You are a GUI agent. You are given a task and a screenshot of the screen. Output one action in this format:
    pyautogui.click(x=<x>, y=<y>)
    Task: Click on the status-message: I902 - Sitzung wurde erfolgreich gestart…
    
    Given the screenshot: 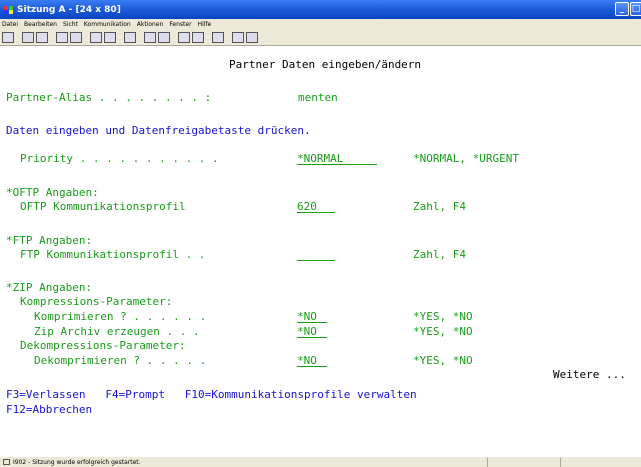 What is the action you would take?
    pyautogui.click(x=77, y=462)
    